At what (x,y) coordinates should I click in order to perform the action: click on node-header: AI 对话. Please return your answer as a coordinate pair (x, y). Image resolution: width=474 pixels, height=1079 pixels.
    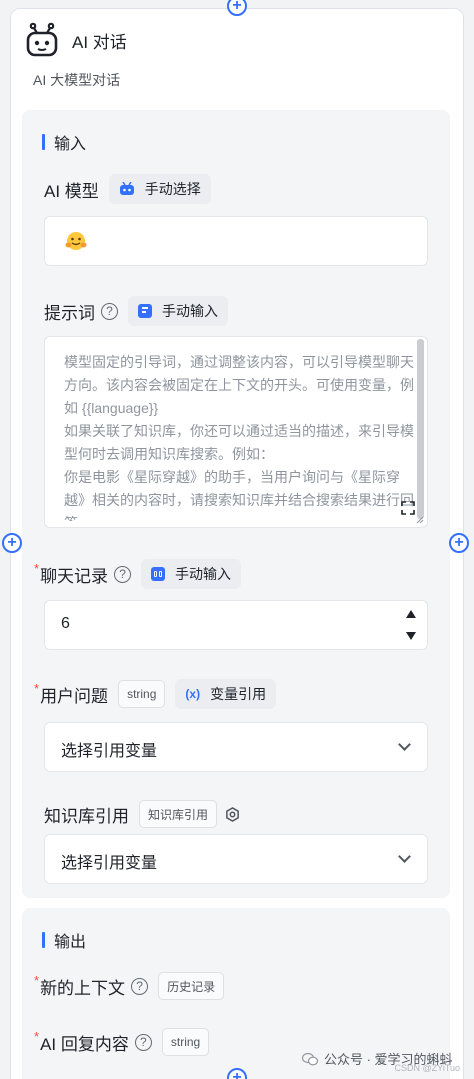
    Looking at the image, I should click on (75, 40).